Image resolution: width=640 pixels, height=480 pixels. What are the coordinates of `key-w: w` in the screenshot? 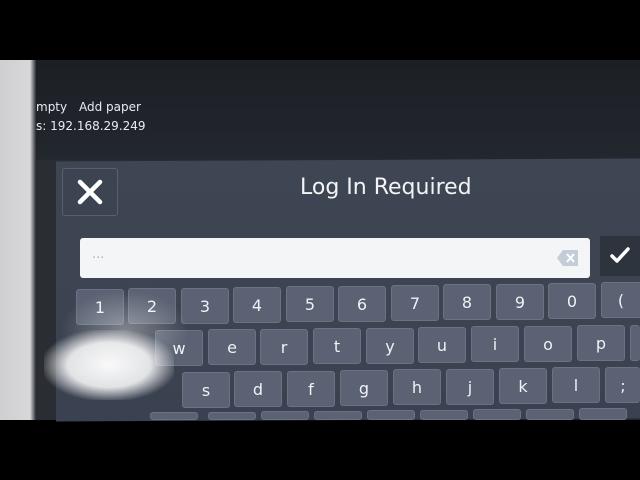 It's located at (179, 348).